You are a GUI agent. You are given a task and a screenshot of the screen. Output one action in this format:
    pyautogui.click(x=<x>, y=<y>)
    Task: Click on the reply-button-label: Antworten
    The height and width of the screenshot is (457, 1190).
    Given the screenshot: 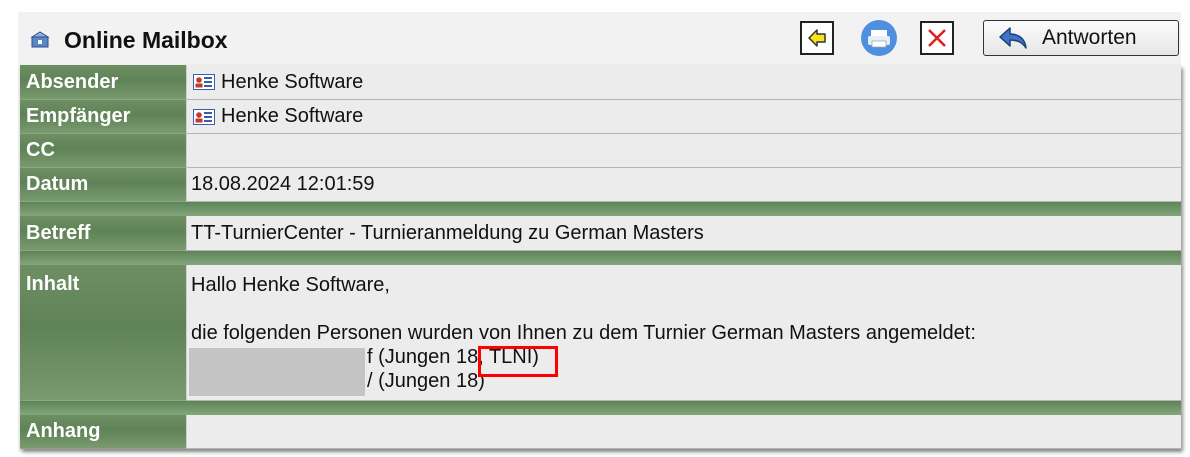 What is the action you would take?
    pyautogui.click(x=1089, y=37)
    